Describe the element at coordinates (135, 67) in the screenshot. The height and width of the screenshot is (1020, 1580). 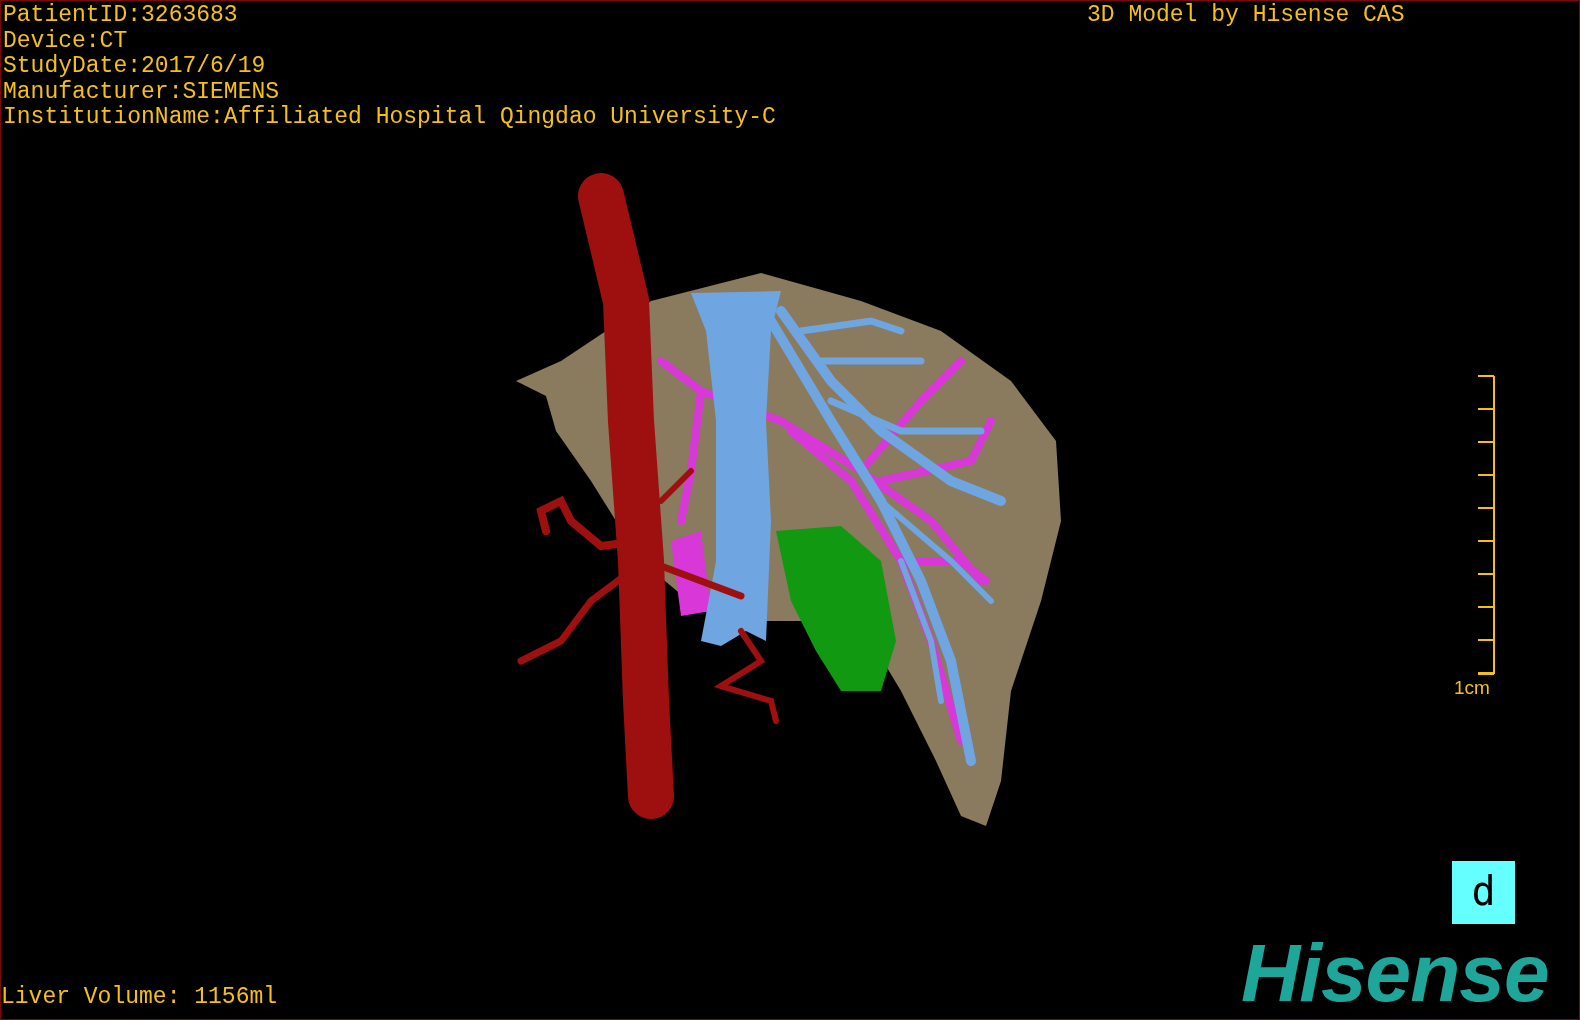
I see `patient-info-text: StudyDate:2017/6/19` at that location.